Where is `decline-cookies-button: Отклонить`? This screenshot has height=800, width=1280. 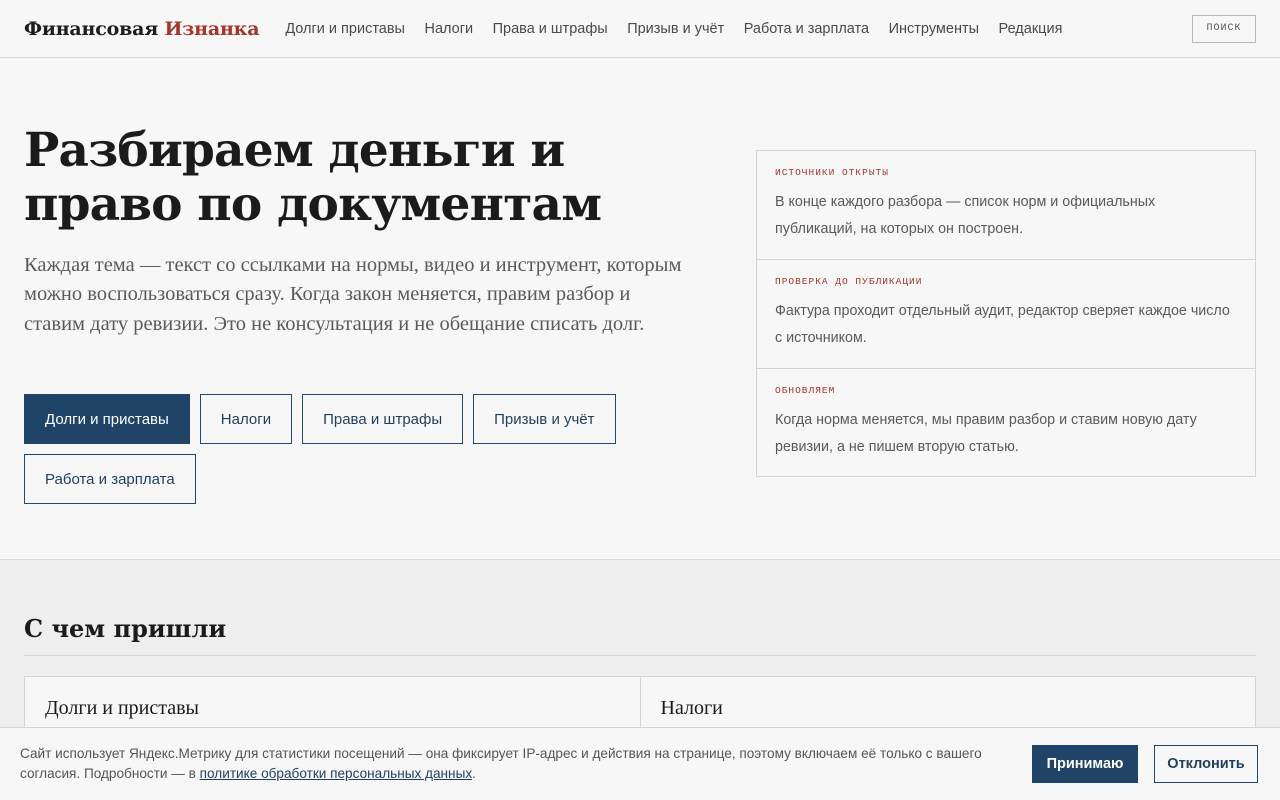 decline-cookies-button: Отклонить is located at coordinates (1206, 764).